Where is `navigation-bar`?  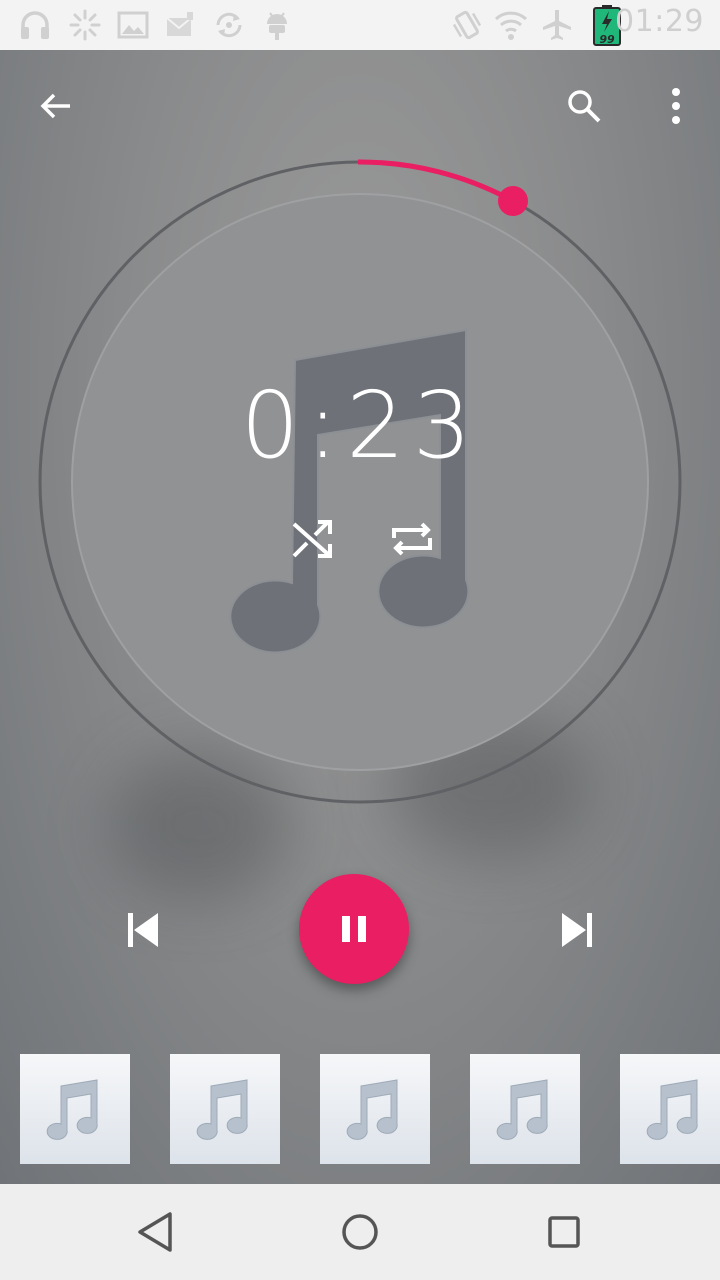
navigation-bar is located at coordinates (360, 1232).